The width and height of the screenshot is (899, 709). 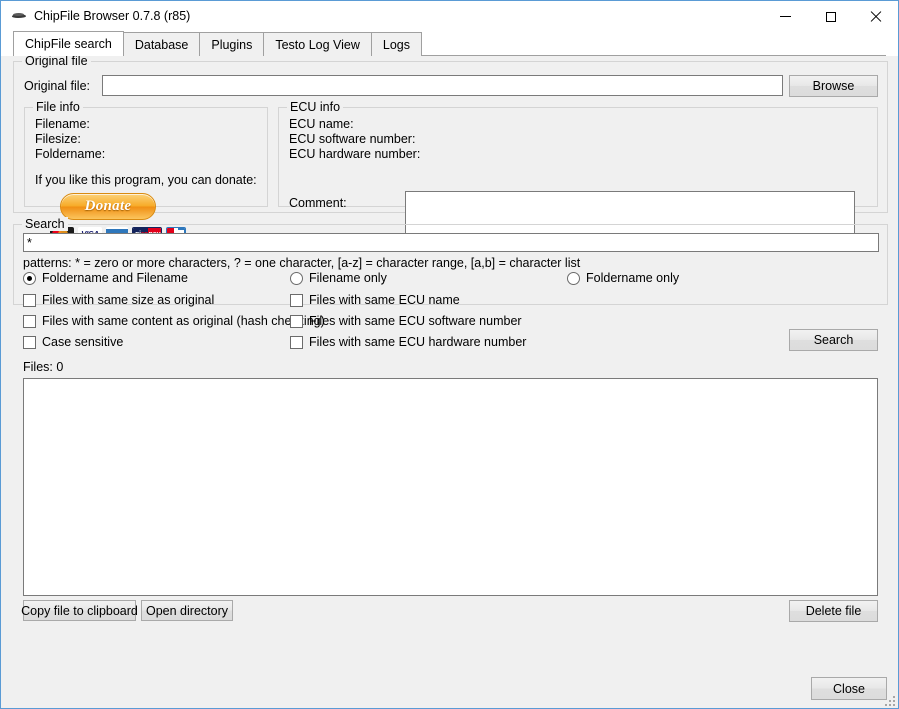 I want to click on search-button: Search, so click(x=833, y=340).